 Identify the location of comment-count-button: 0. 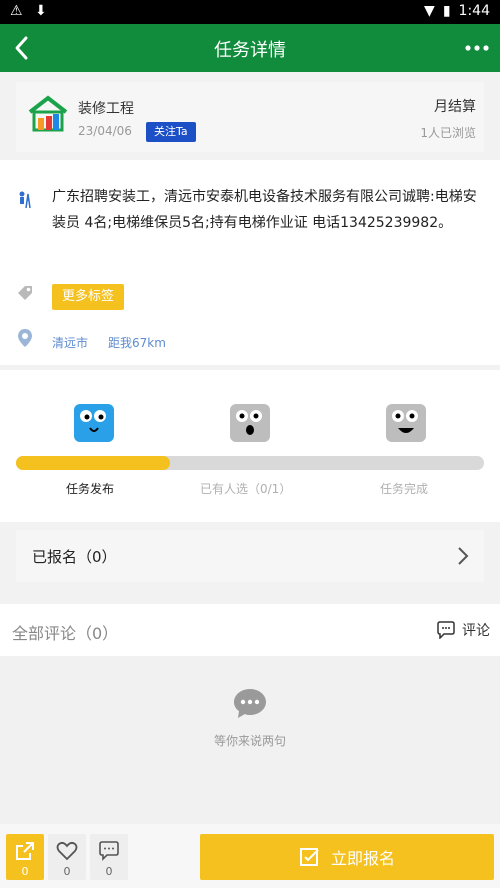
(109, 857).